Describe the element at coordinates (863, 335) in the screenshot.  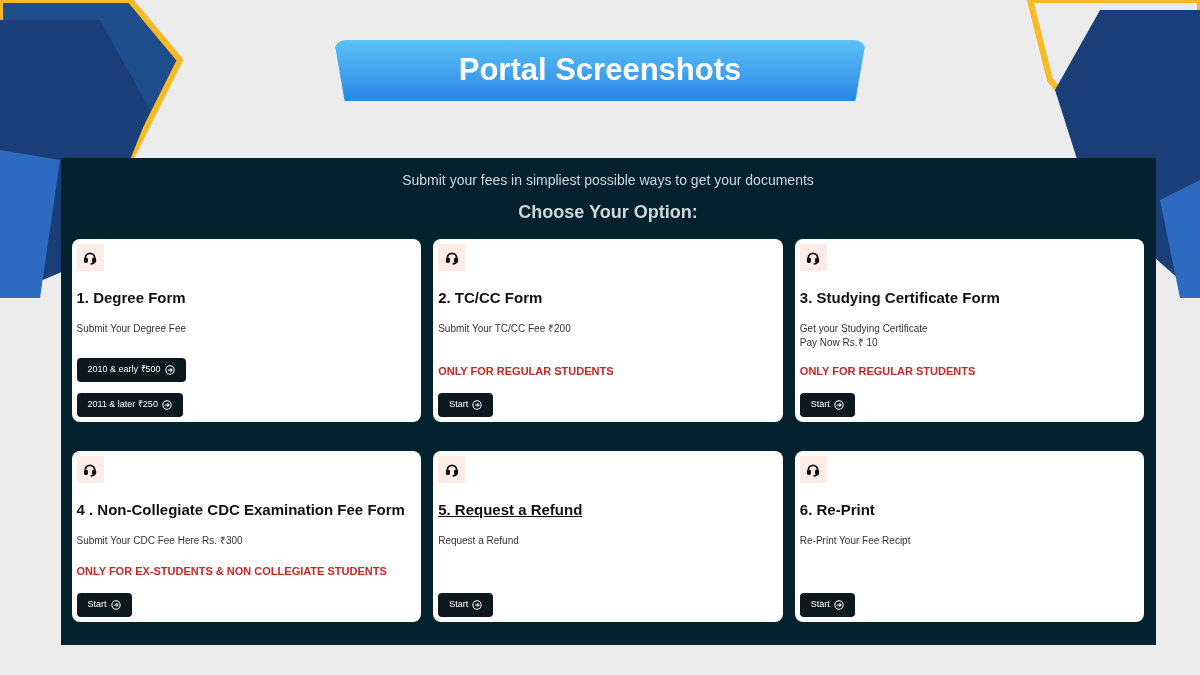
I see `card-description: Get your Studying Certificate Pay Now Rs.₹ 10` at that location.